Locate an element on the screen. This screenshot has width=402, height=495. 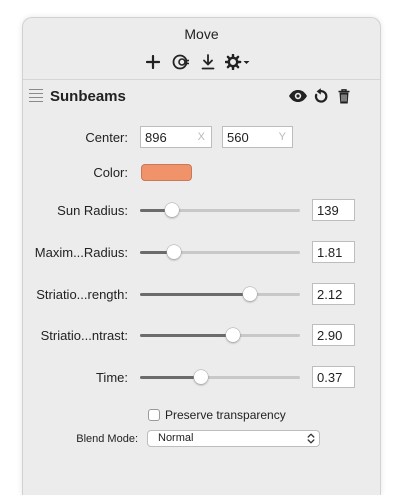
reset-icon is located at coordinates (321, 96).